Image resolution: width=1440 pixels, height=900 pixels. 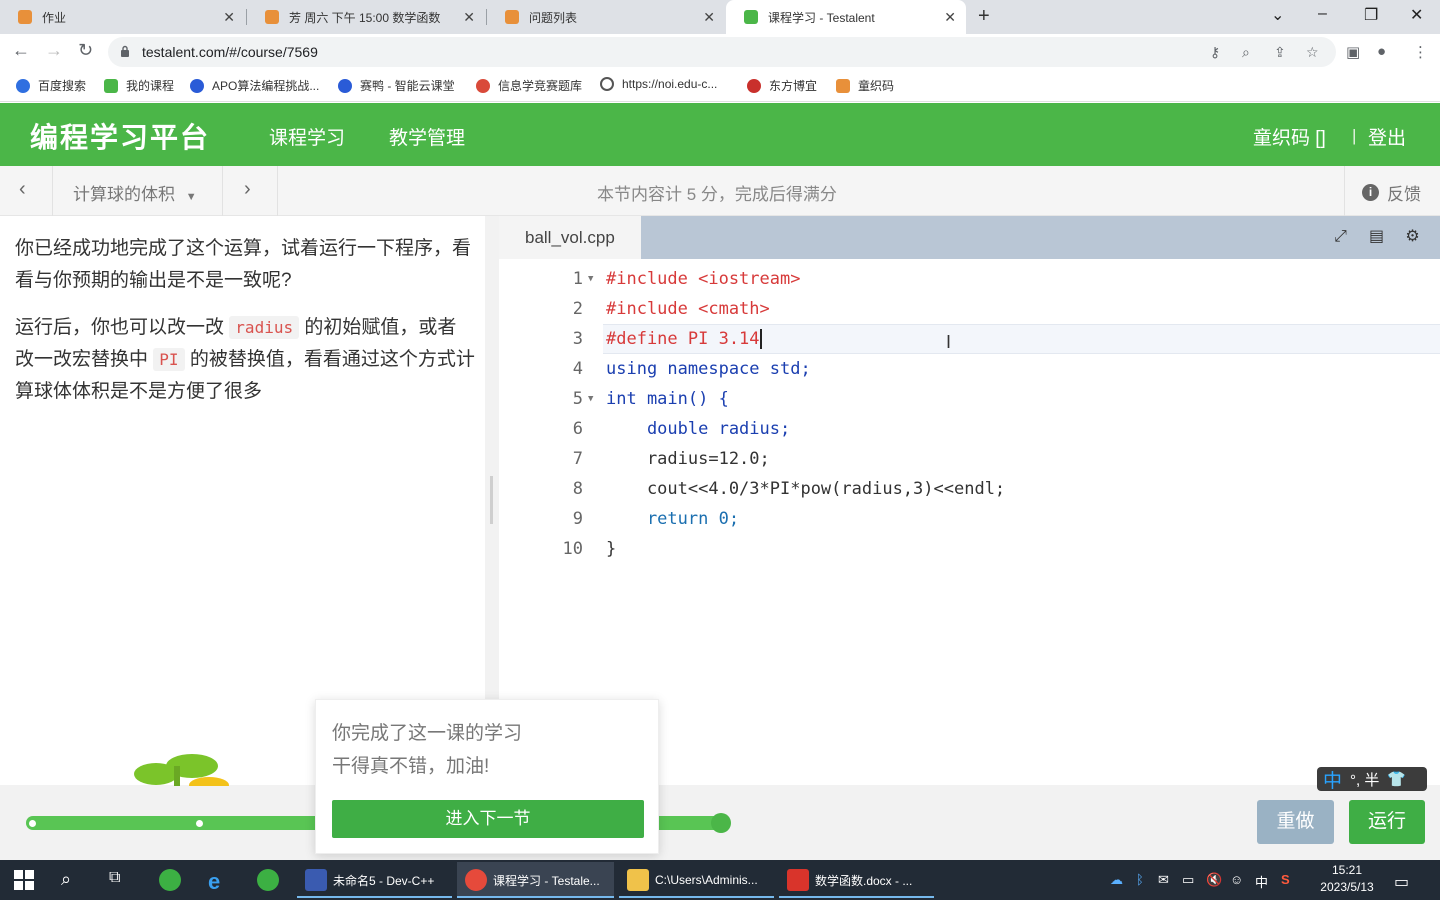 I want to click on ime-status-bar: 中 °, 半 👕, so click(x=1372, y=779).